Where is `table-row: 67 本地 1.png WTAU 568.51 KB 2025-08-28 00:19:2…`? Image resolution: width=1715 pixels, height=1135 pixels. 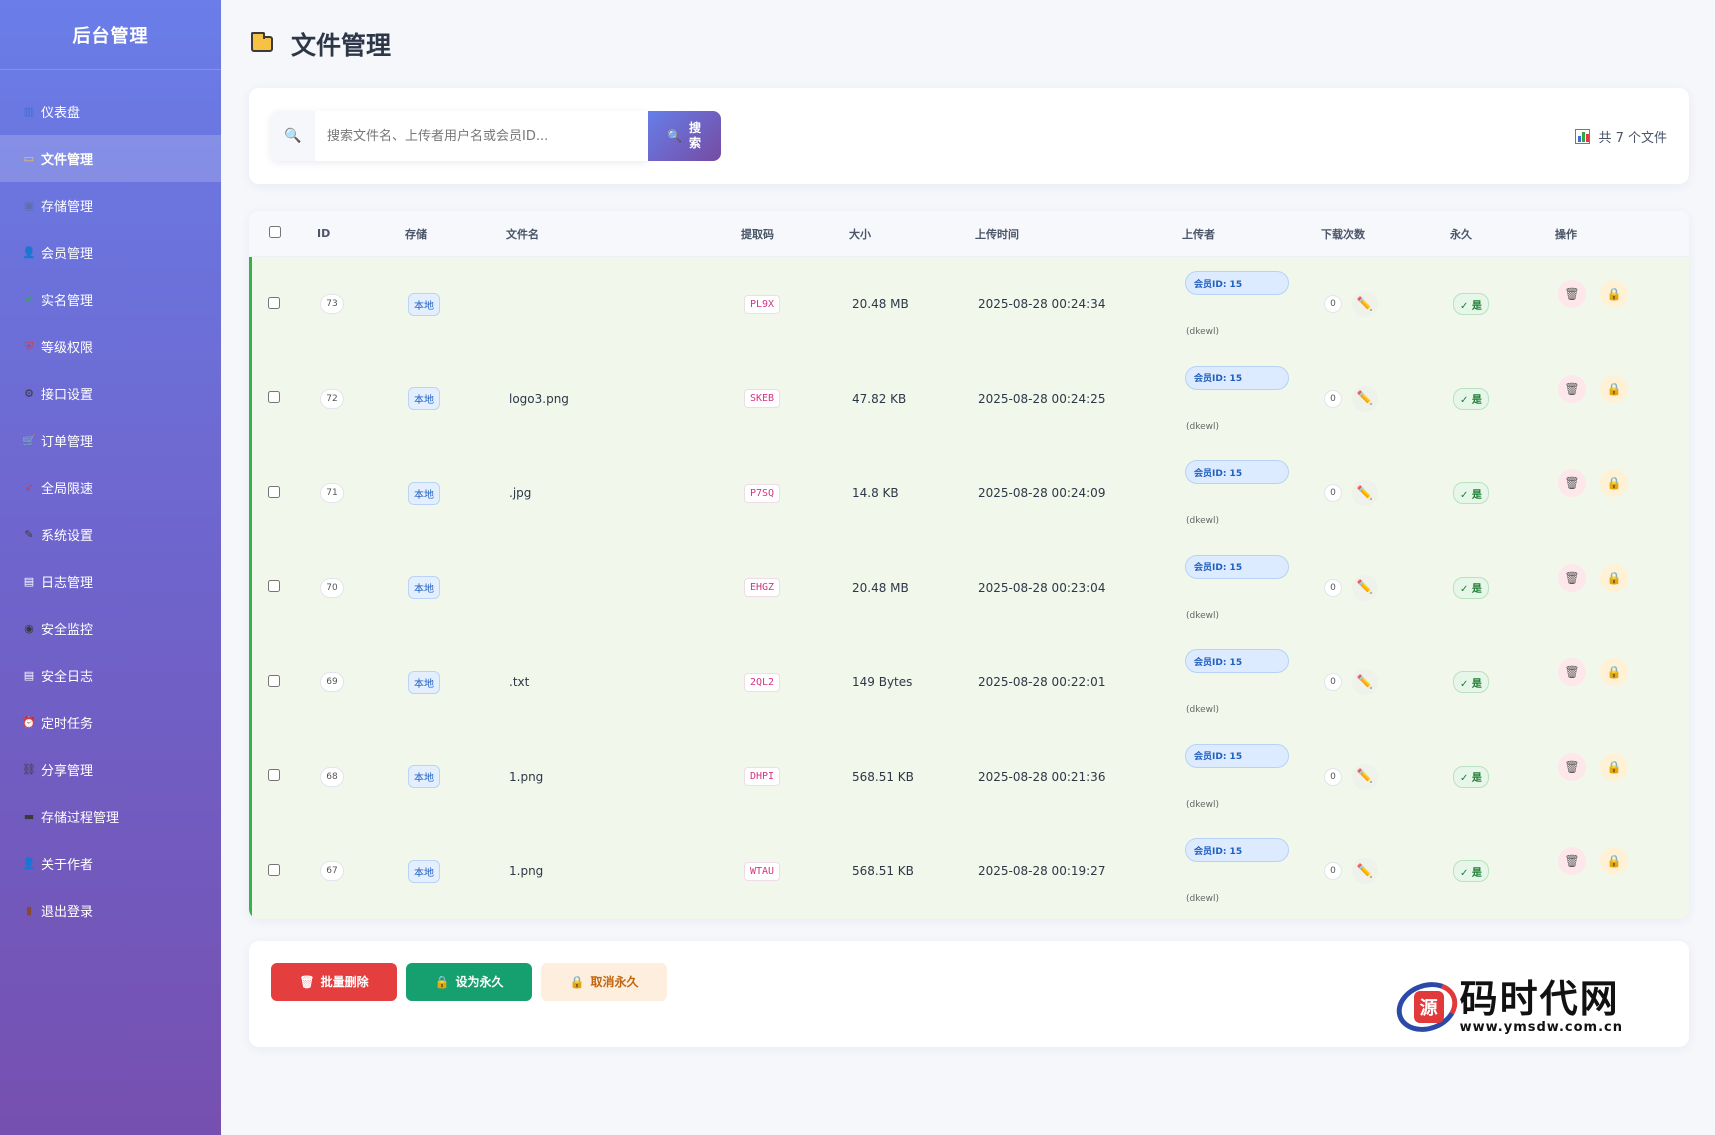
table-row: 67 本地 1.png WTAU 568.51 KB 2025-08-28 00:19:2… is located at coordinates (970, 871).